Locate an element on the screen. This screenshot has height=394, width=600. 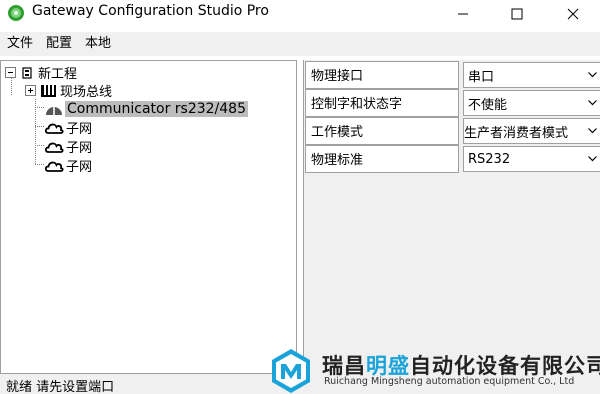
tree-label-root: 新工程 is located at coordinates (58, 74).